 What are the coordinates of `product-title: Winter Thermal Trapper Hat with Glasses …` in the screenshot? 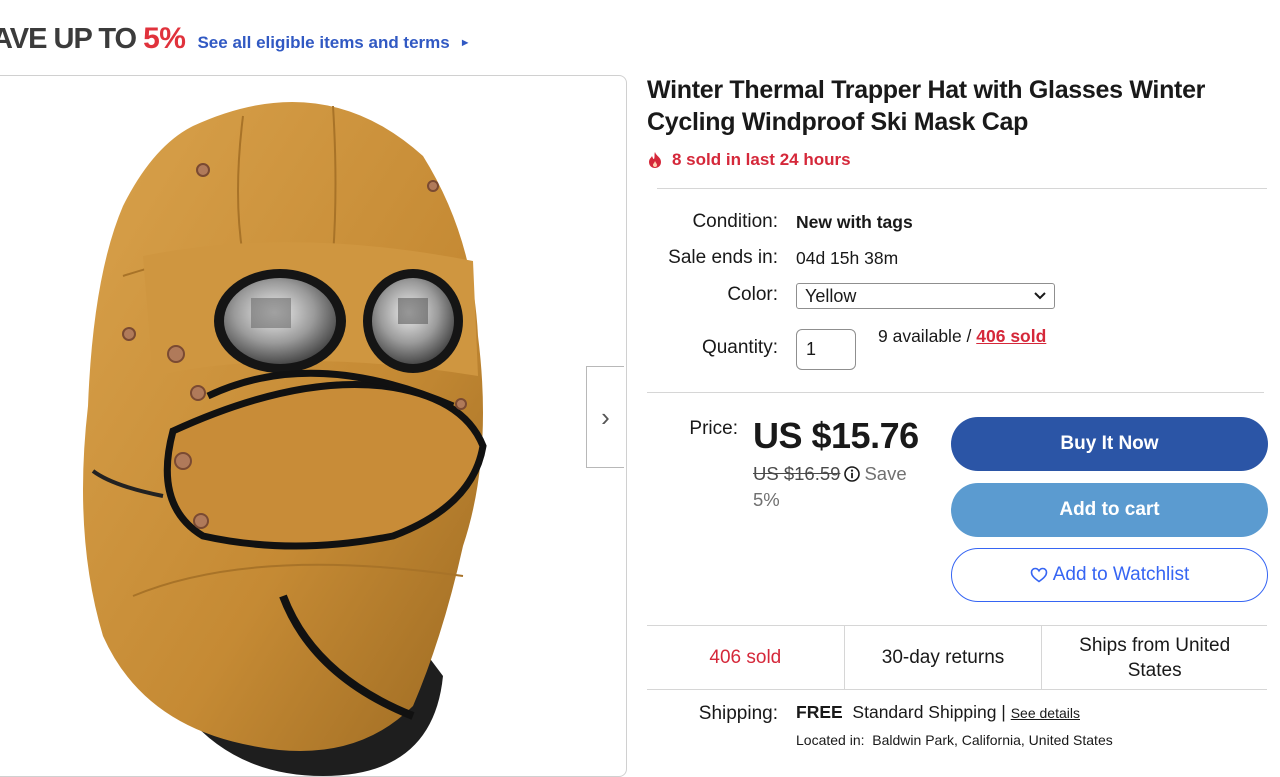 It's located at (926, 106).